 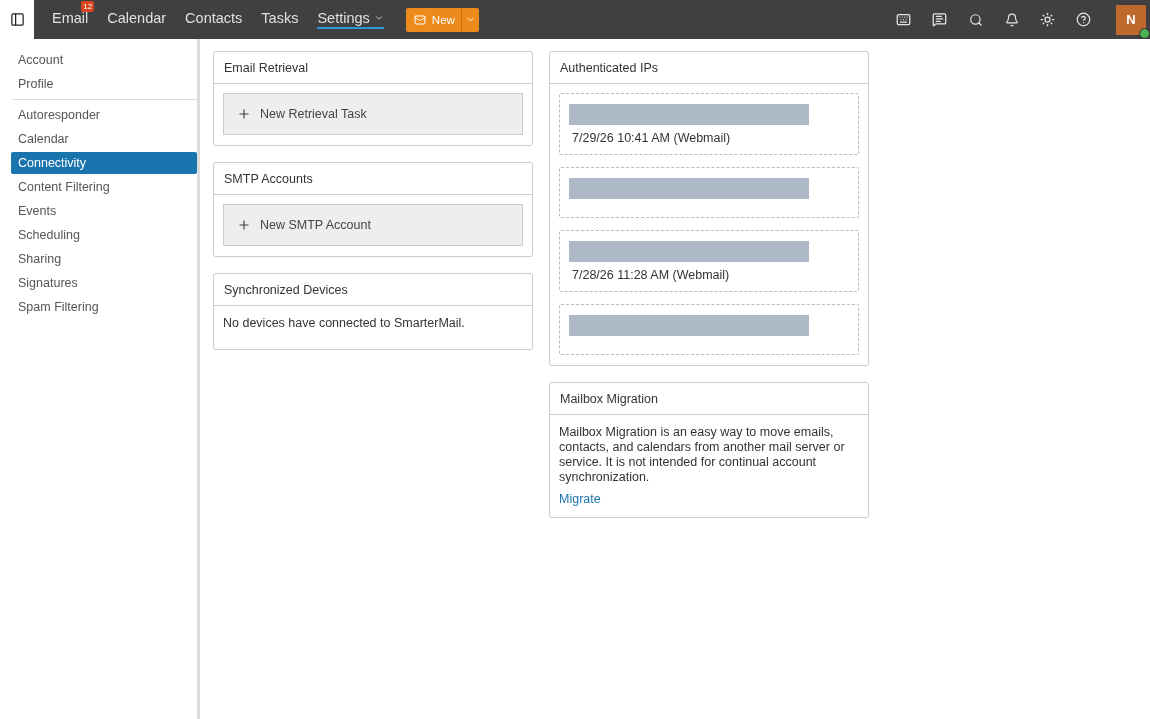 I want to click on sidebar-item: Profile, so click(x=104, y=84).